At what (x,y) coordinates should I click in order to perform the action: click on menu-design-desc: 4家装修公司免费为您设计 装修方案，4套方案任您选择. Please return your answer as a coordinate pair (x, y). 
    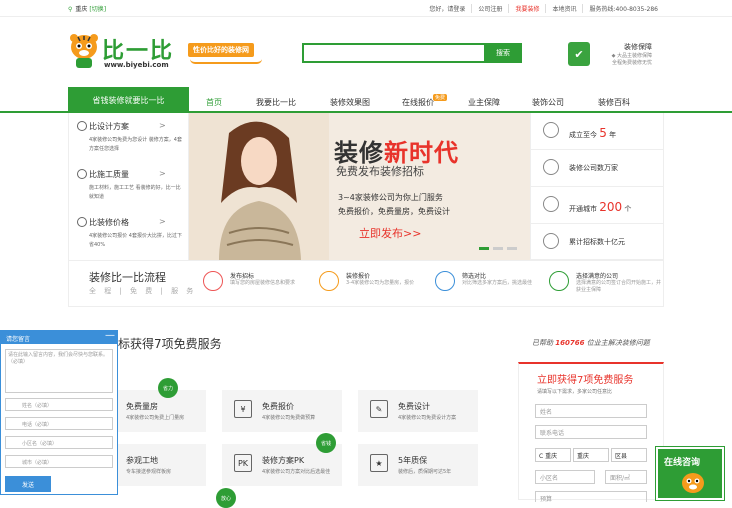
    Looking at the image, I should click on (135, 144).